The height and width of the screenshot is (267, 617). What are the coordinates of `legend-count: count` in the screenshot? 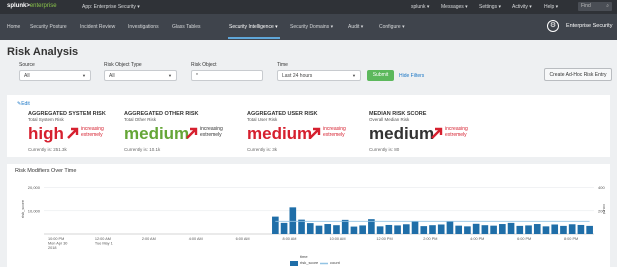 It's located at (335, 262).